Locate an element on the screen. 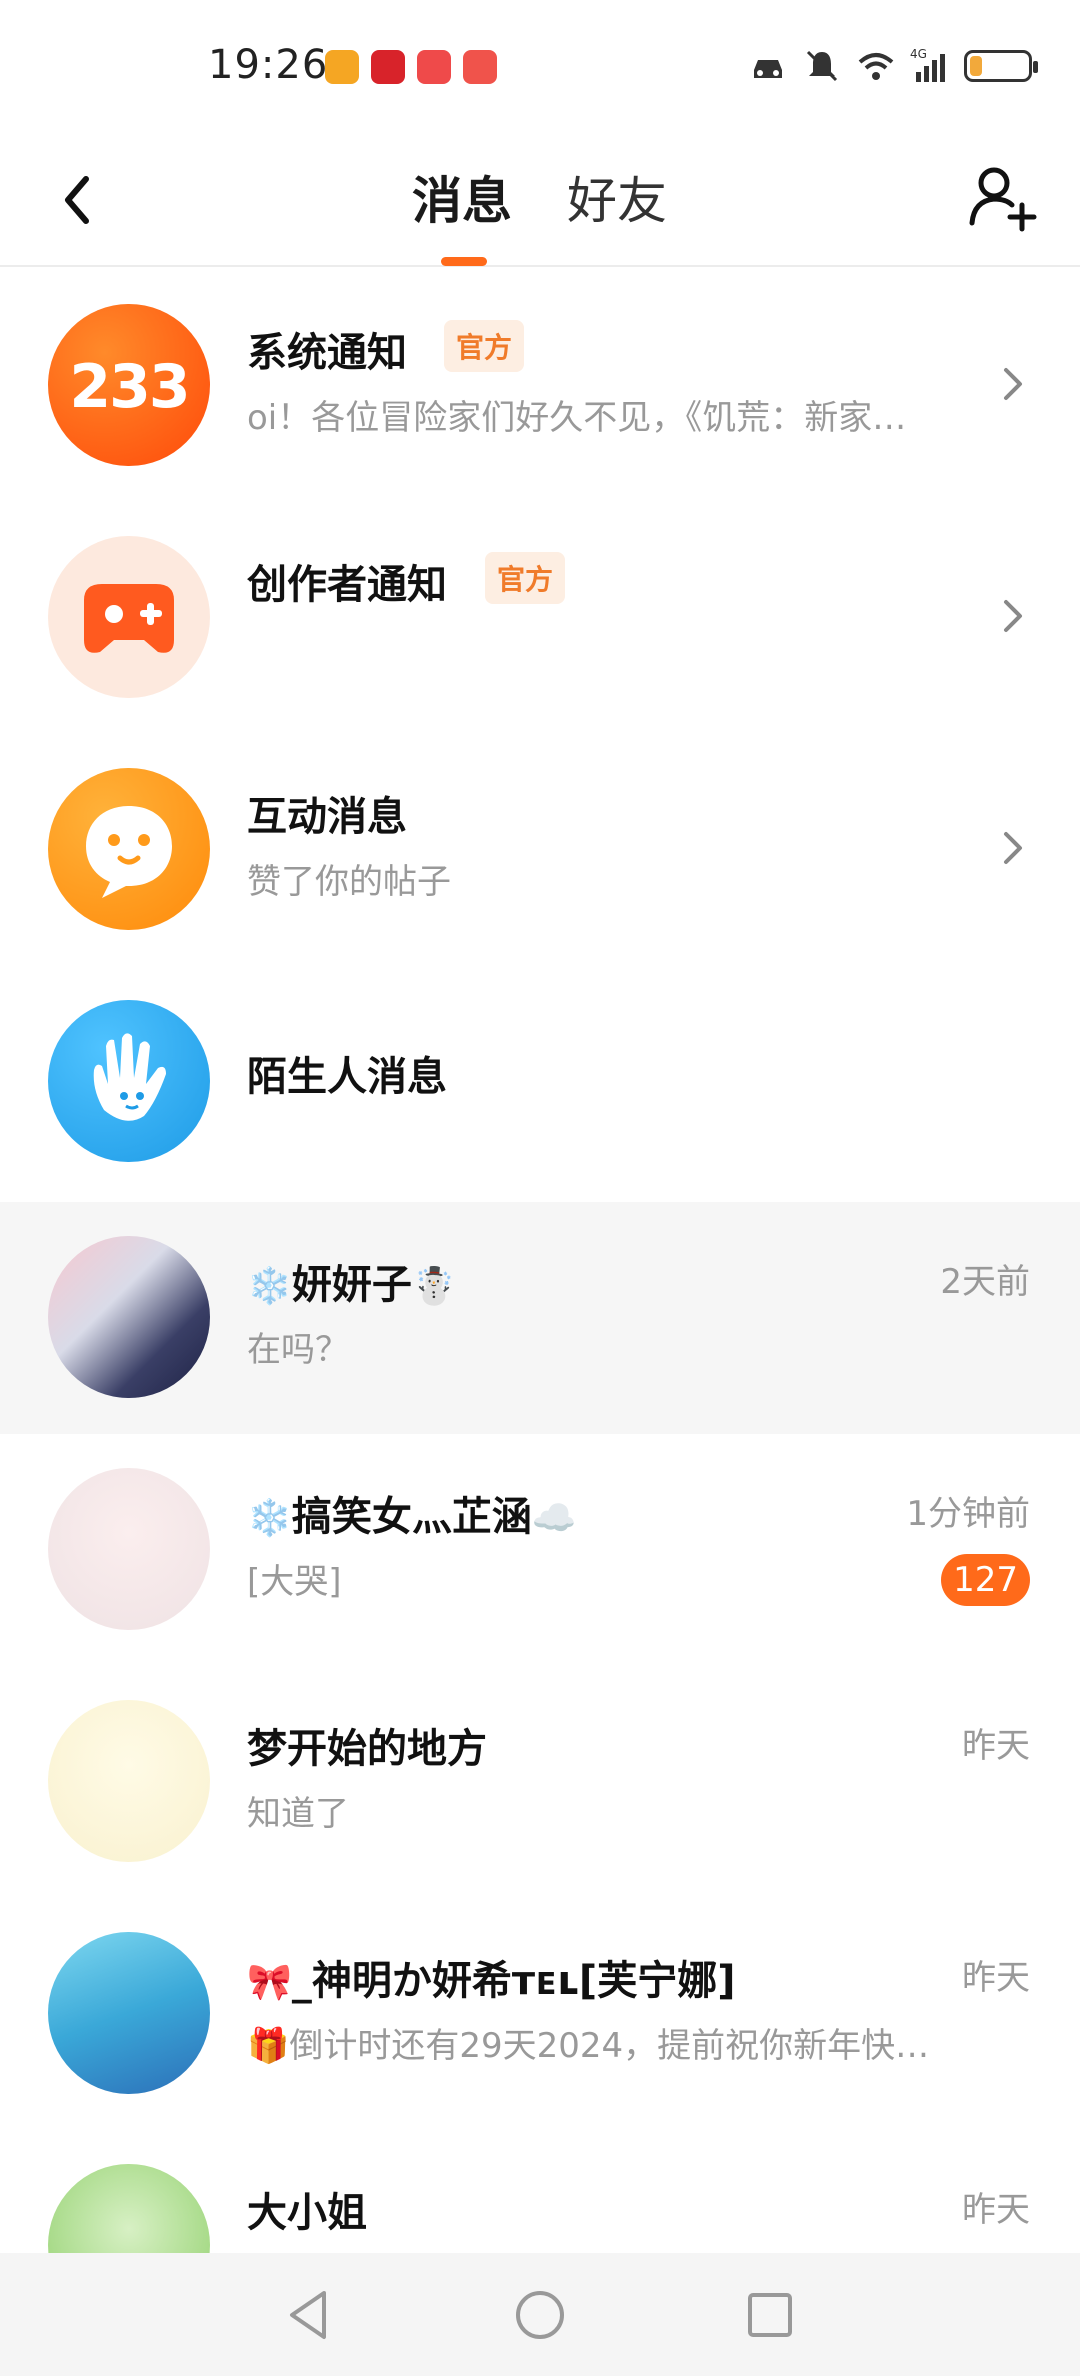 This screenshot has width=1080, height=2376. battery-icon is located at coordinates (1001, 66).